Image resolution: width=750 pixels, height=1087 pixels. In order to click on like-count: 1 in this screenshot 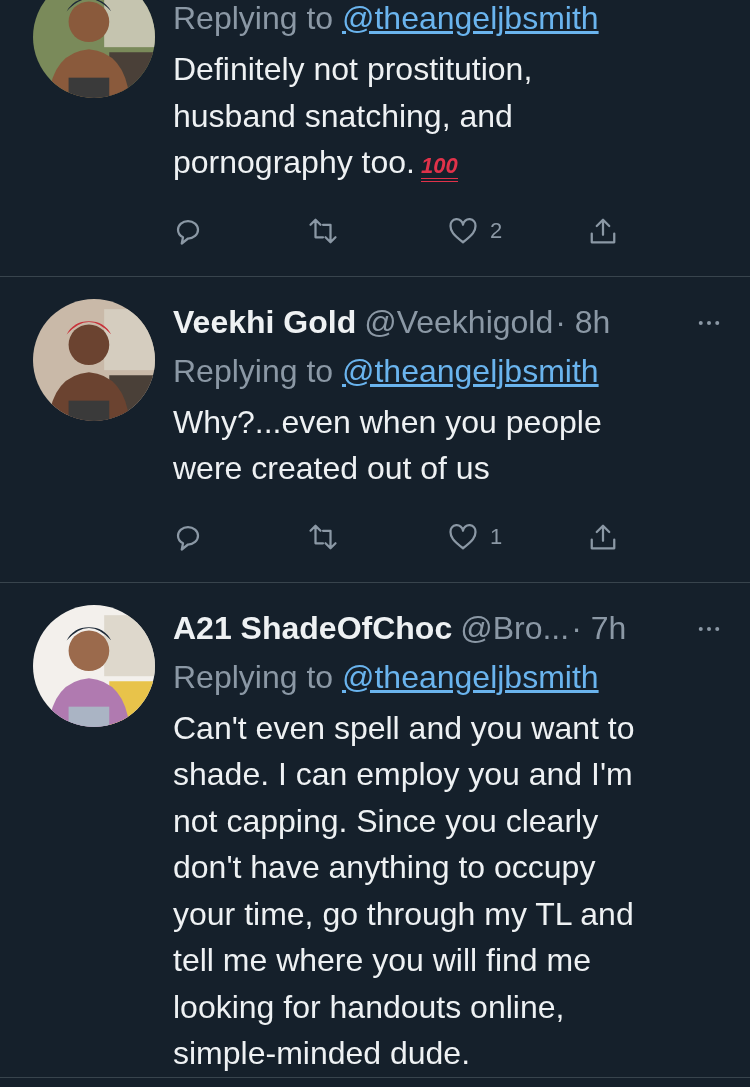, I will do `click(496, 536)`.